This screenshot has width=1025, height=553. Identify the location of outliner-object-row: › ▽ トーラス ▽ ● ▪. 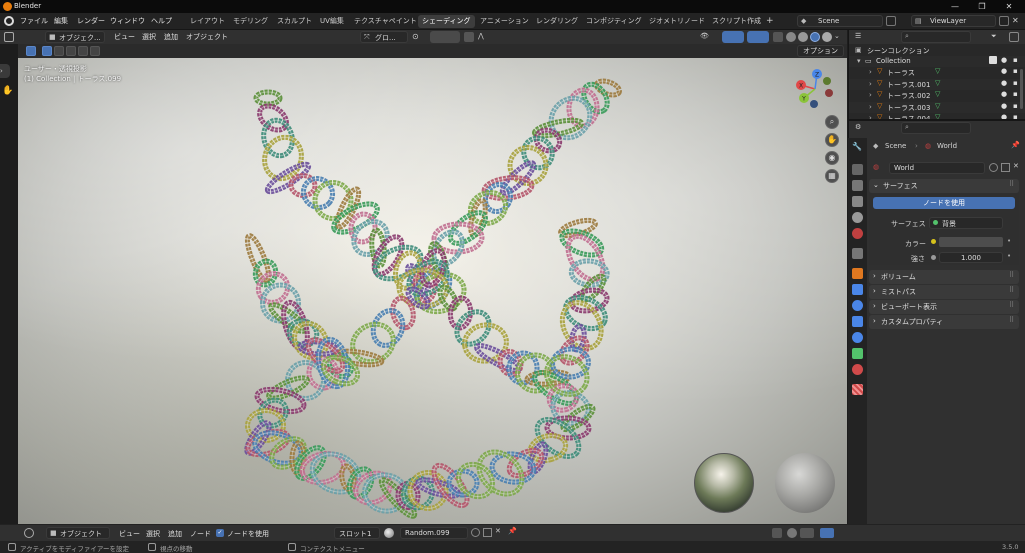
(937, 72).